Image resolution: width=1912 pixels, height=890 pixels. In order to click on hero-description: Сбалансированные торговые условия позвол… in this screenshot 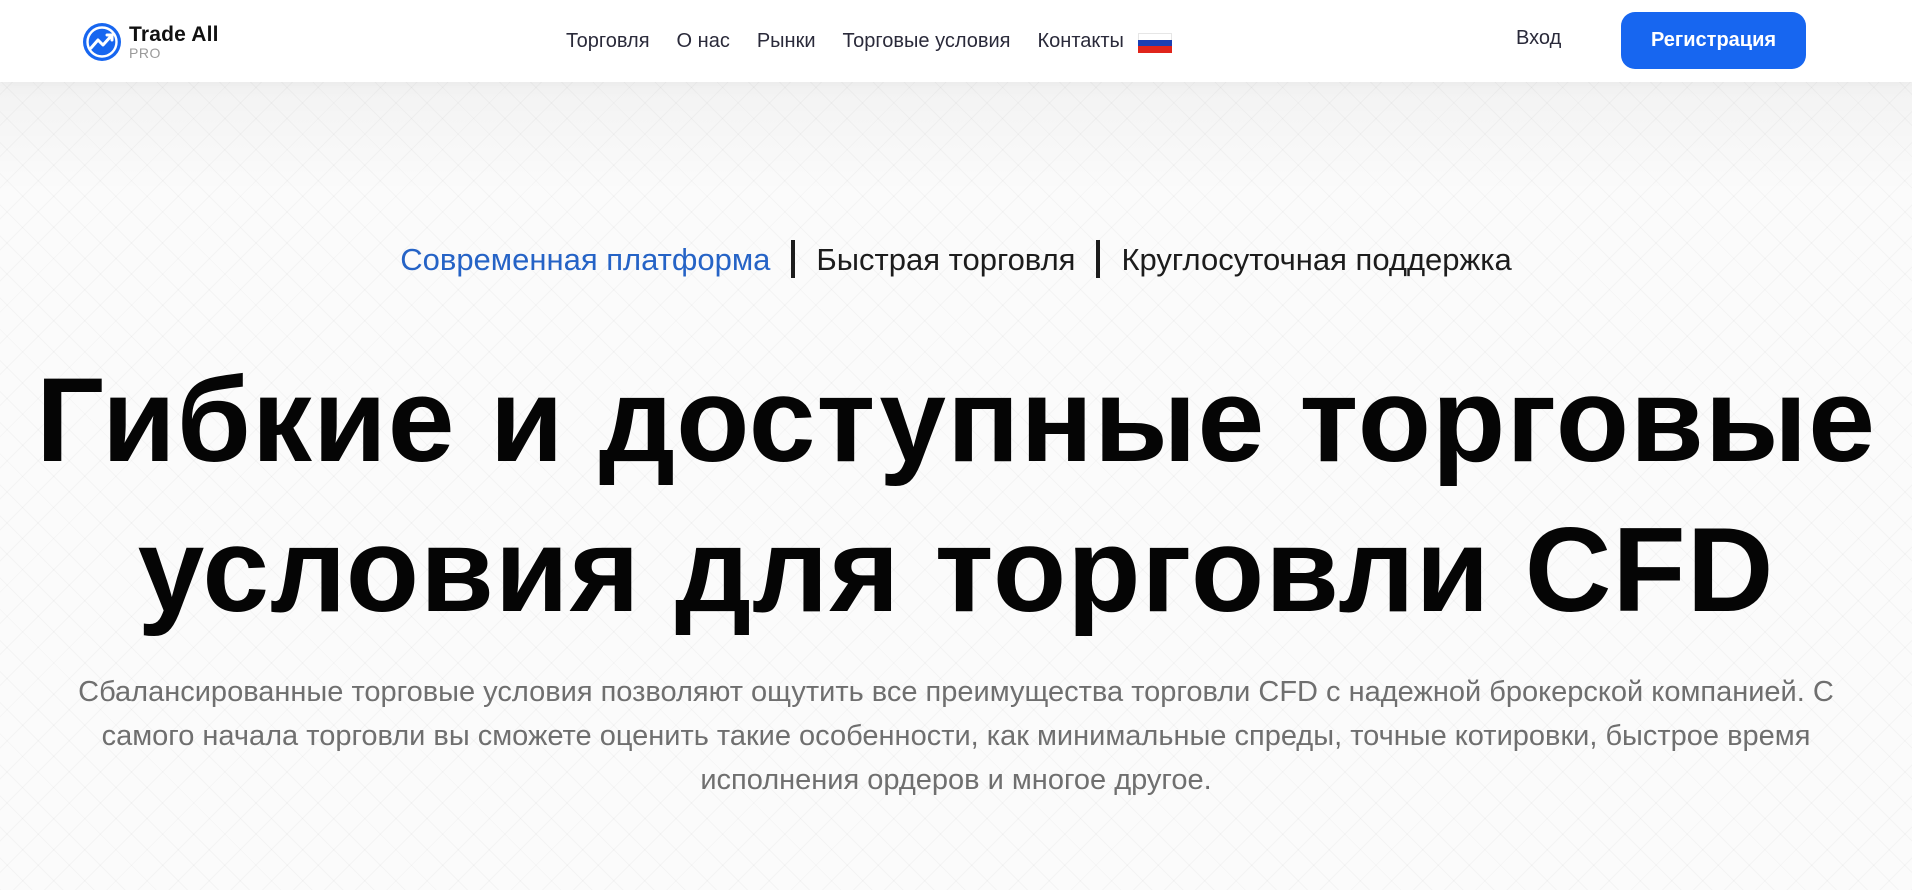, I will do `click(956, 736)`.